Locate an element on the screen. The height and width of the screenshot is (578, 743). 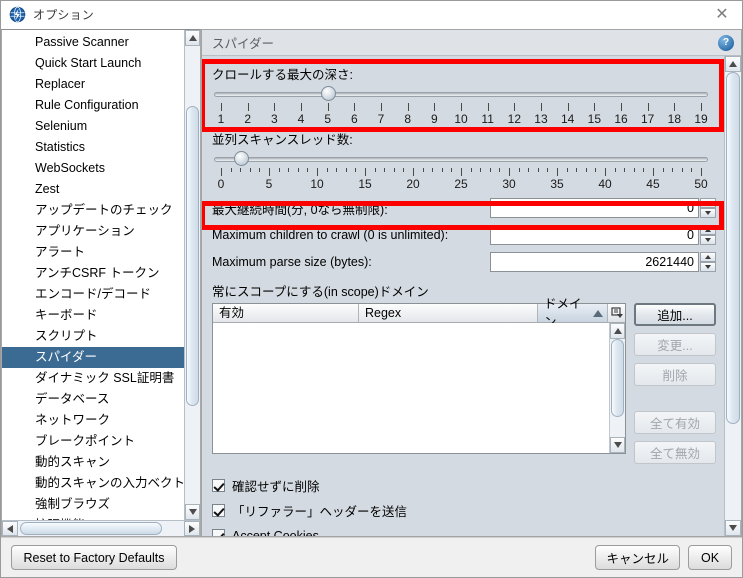
sidebar-item-3: Rule Configuration is located at coordinates (93, 105).